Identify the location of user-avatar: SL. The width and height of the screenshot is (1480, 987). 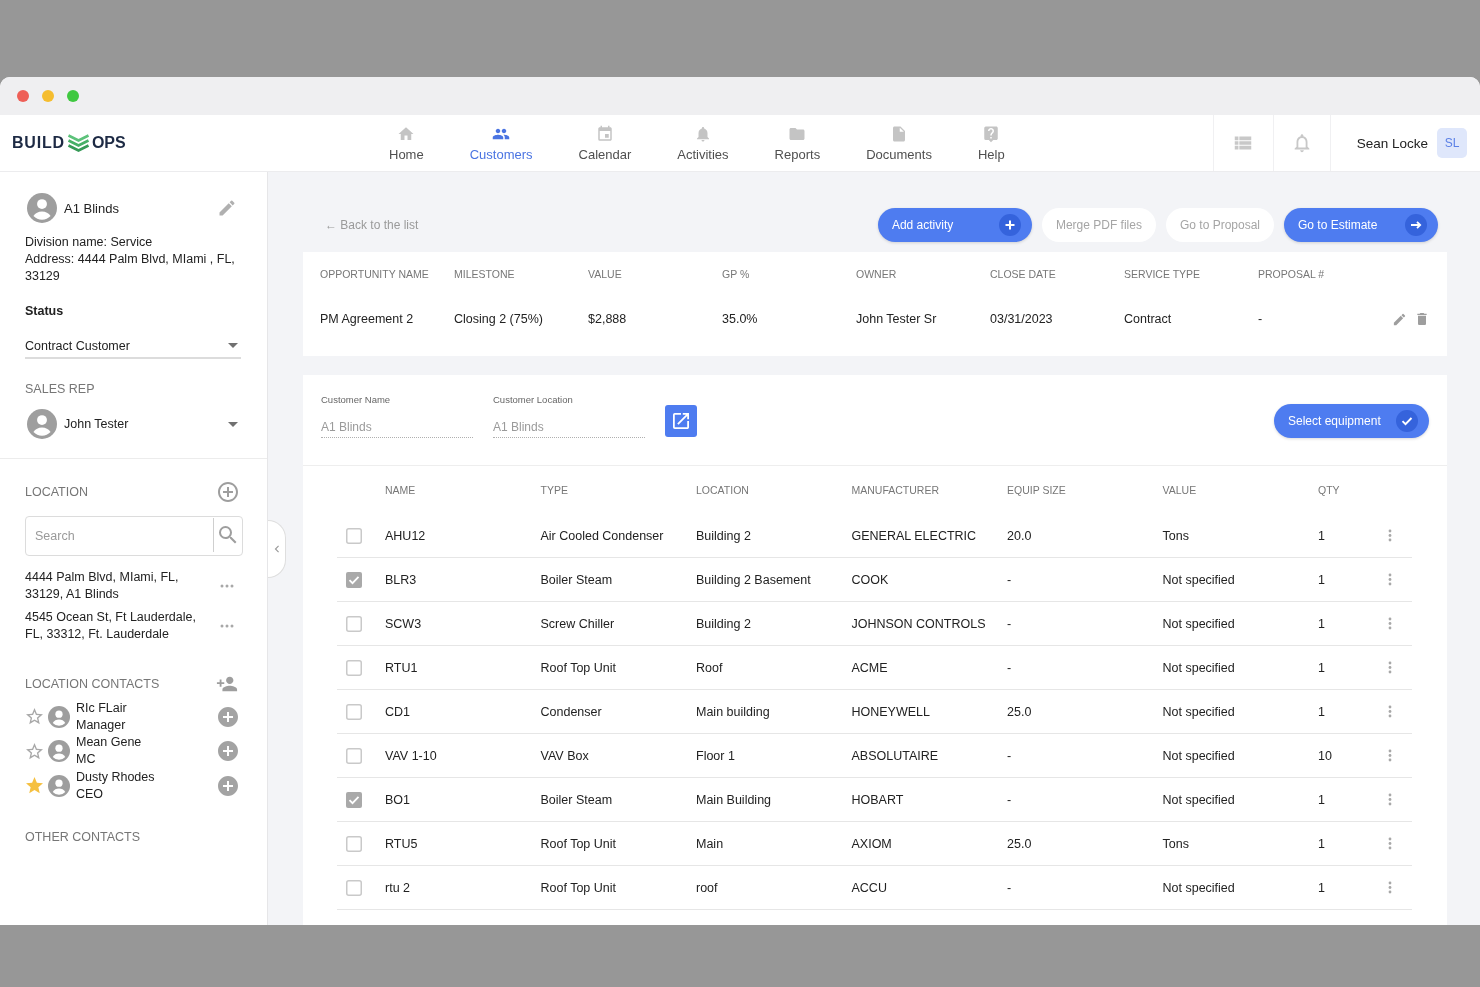
(1452, 143).